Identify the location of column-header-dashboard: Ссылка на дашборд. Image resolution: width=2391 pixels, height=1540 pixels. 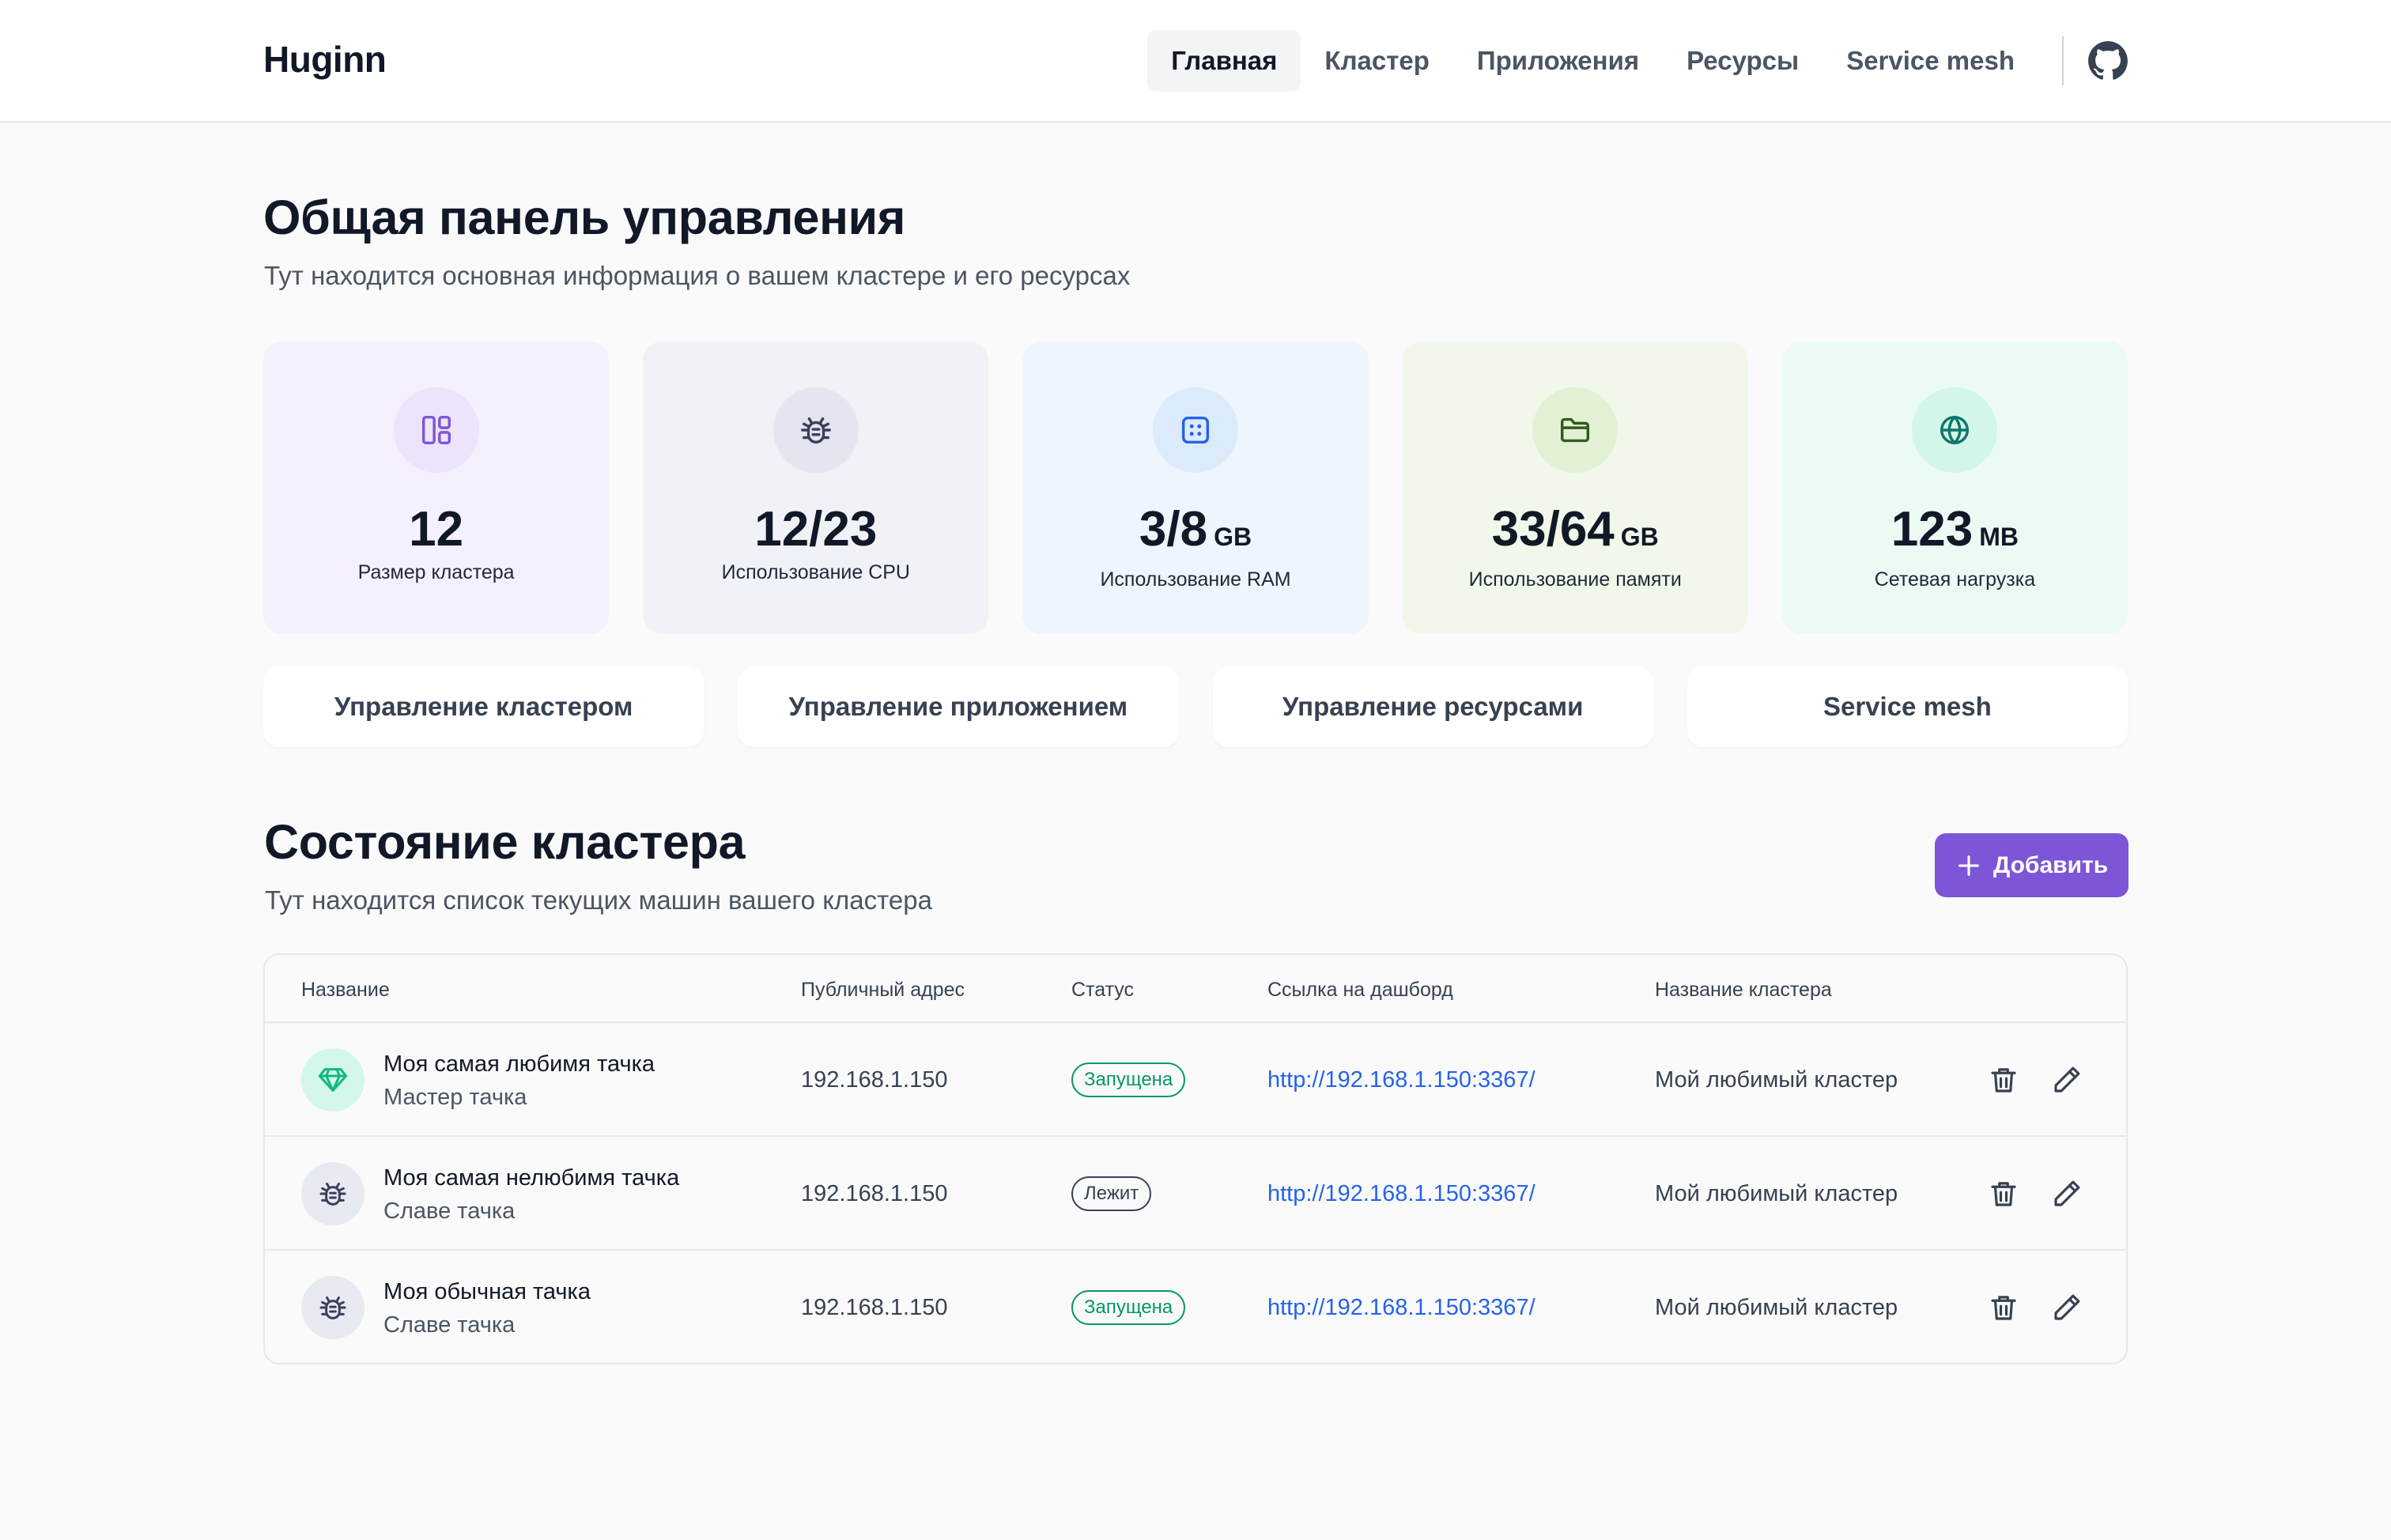
(1360, 990).